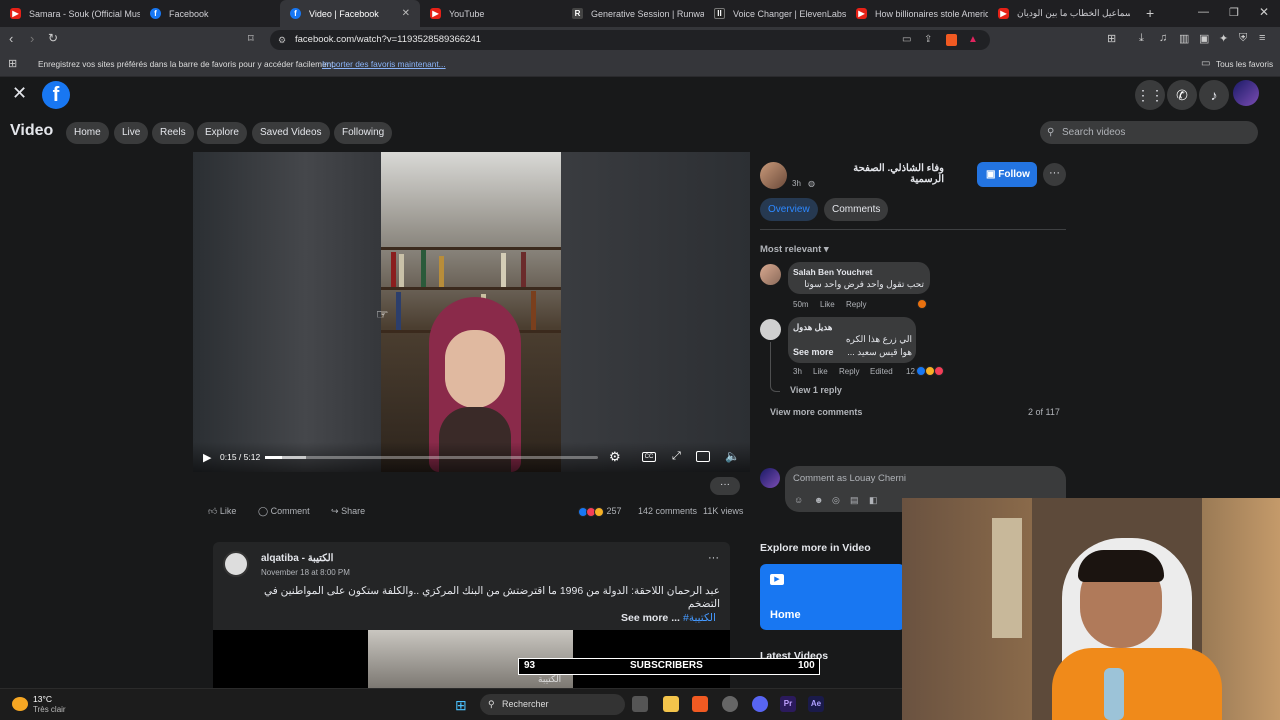  What do you see at coordinates (600, 511) in the screenshot?
I see `reactions-summary: 257` at bounding box center [600, 511].